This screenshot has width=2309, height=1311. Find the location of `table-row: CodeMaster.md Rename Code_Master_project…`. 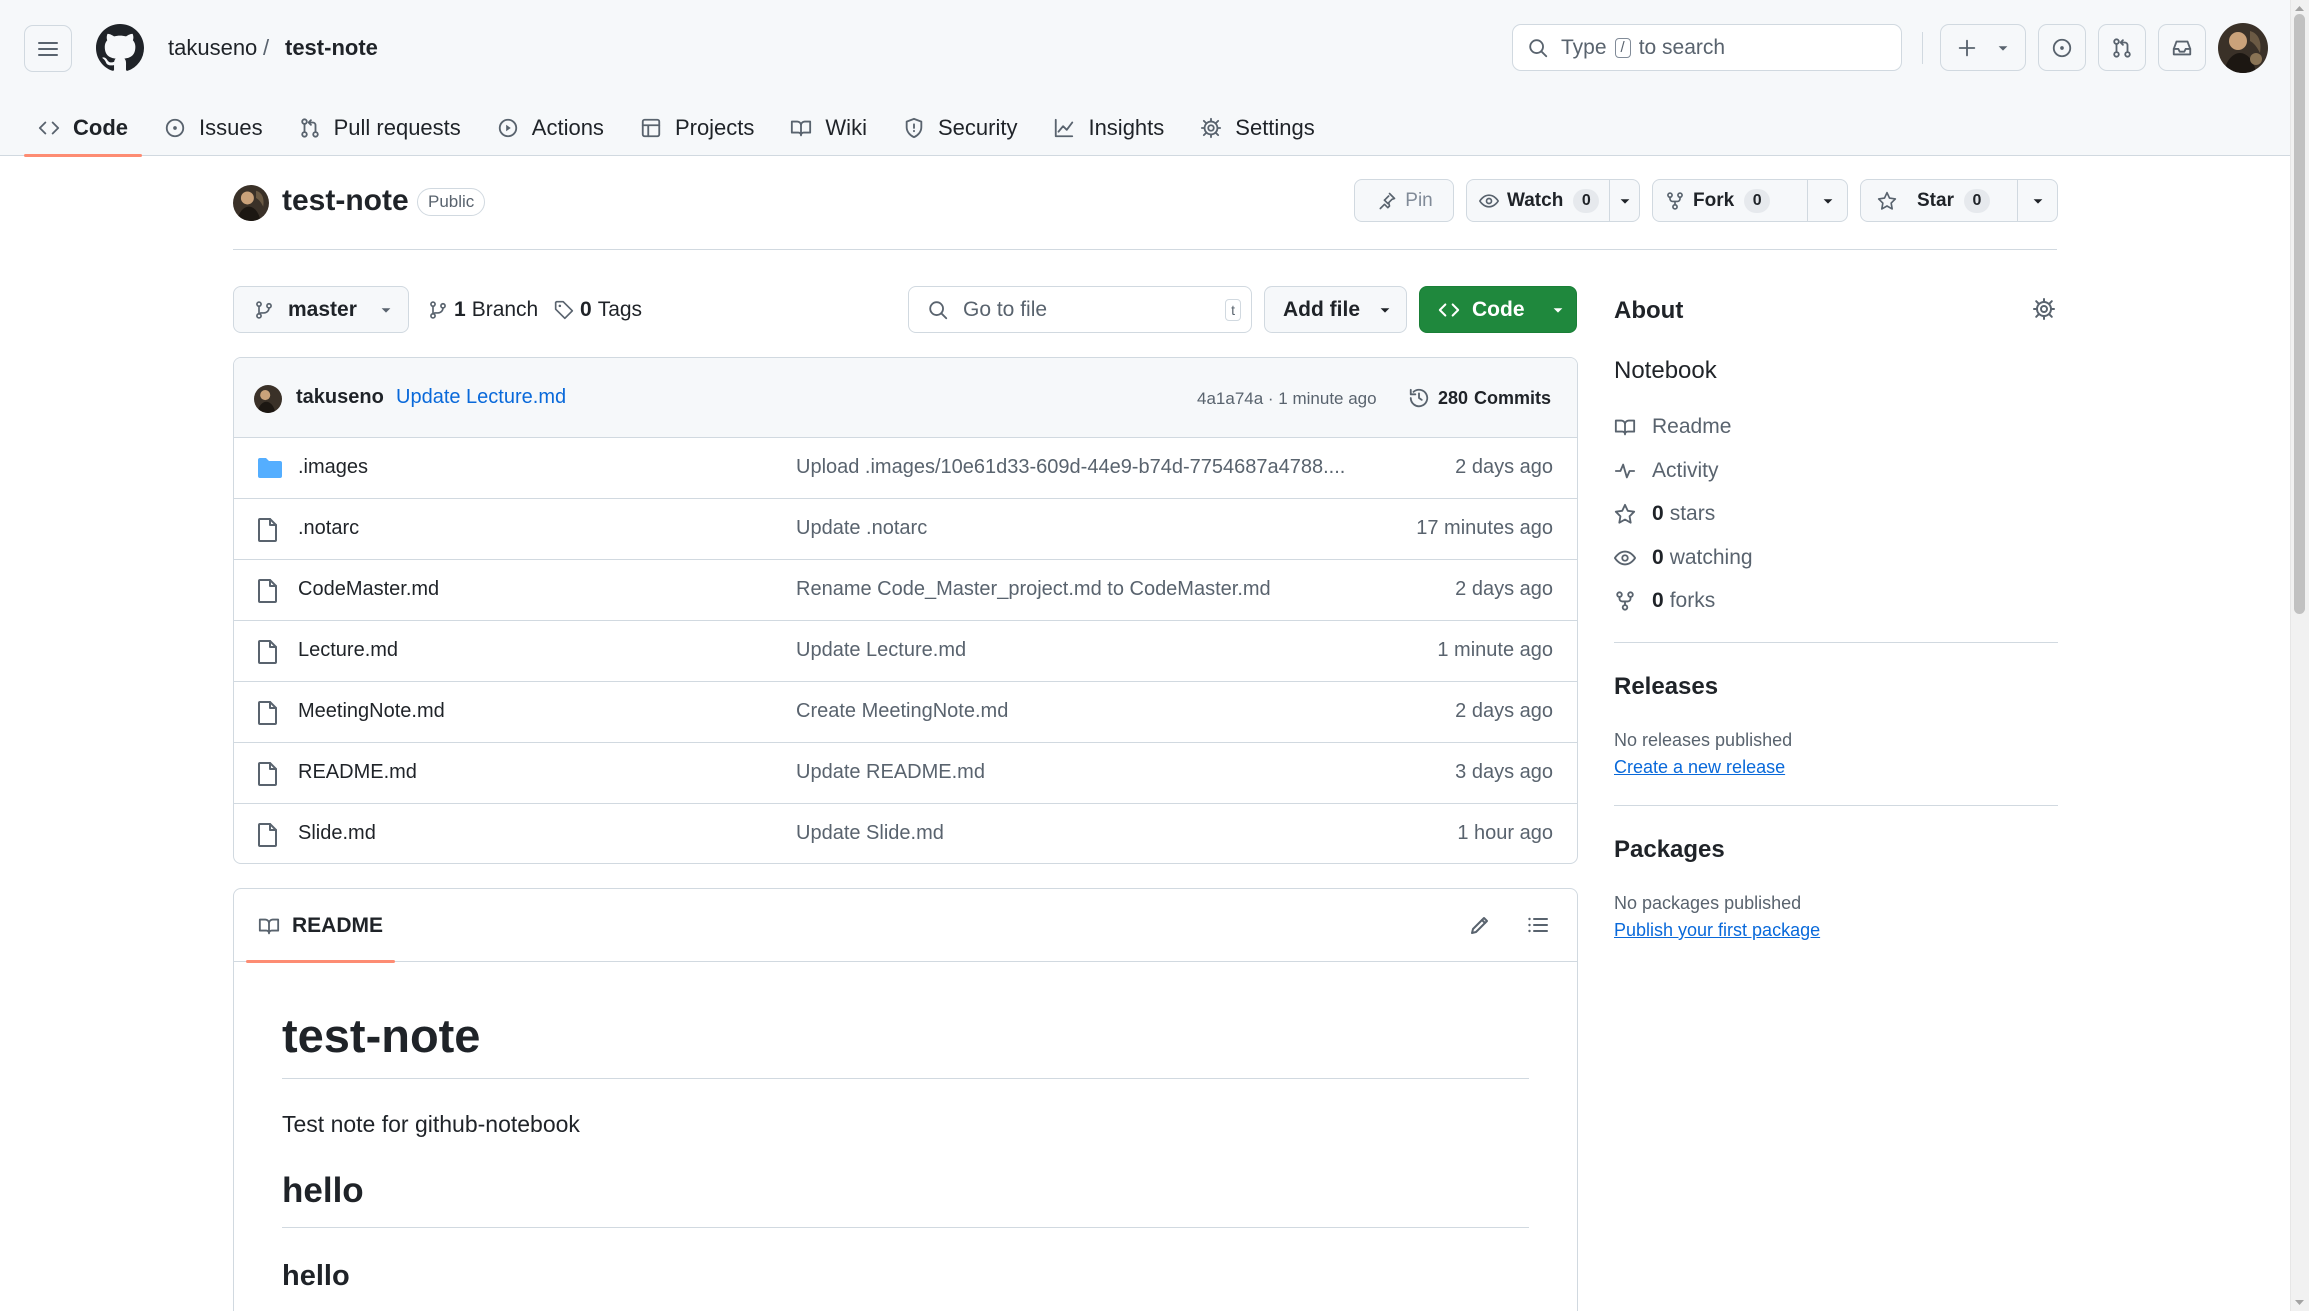

table-row: CodeMaster.md Rename Code_Master_project… is located at coordinates (905, 590).